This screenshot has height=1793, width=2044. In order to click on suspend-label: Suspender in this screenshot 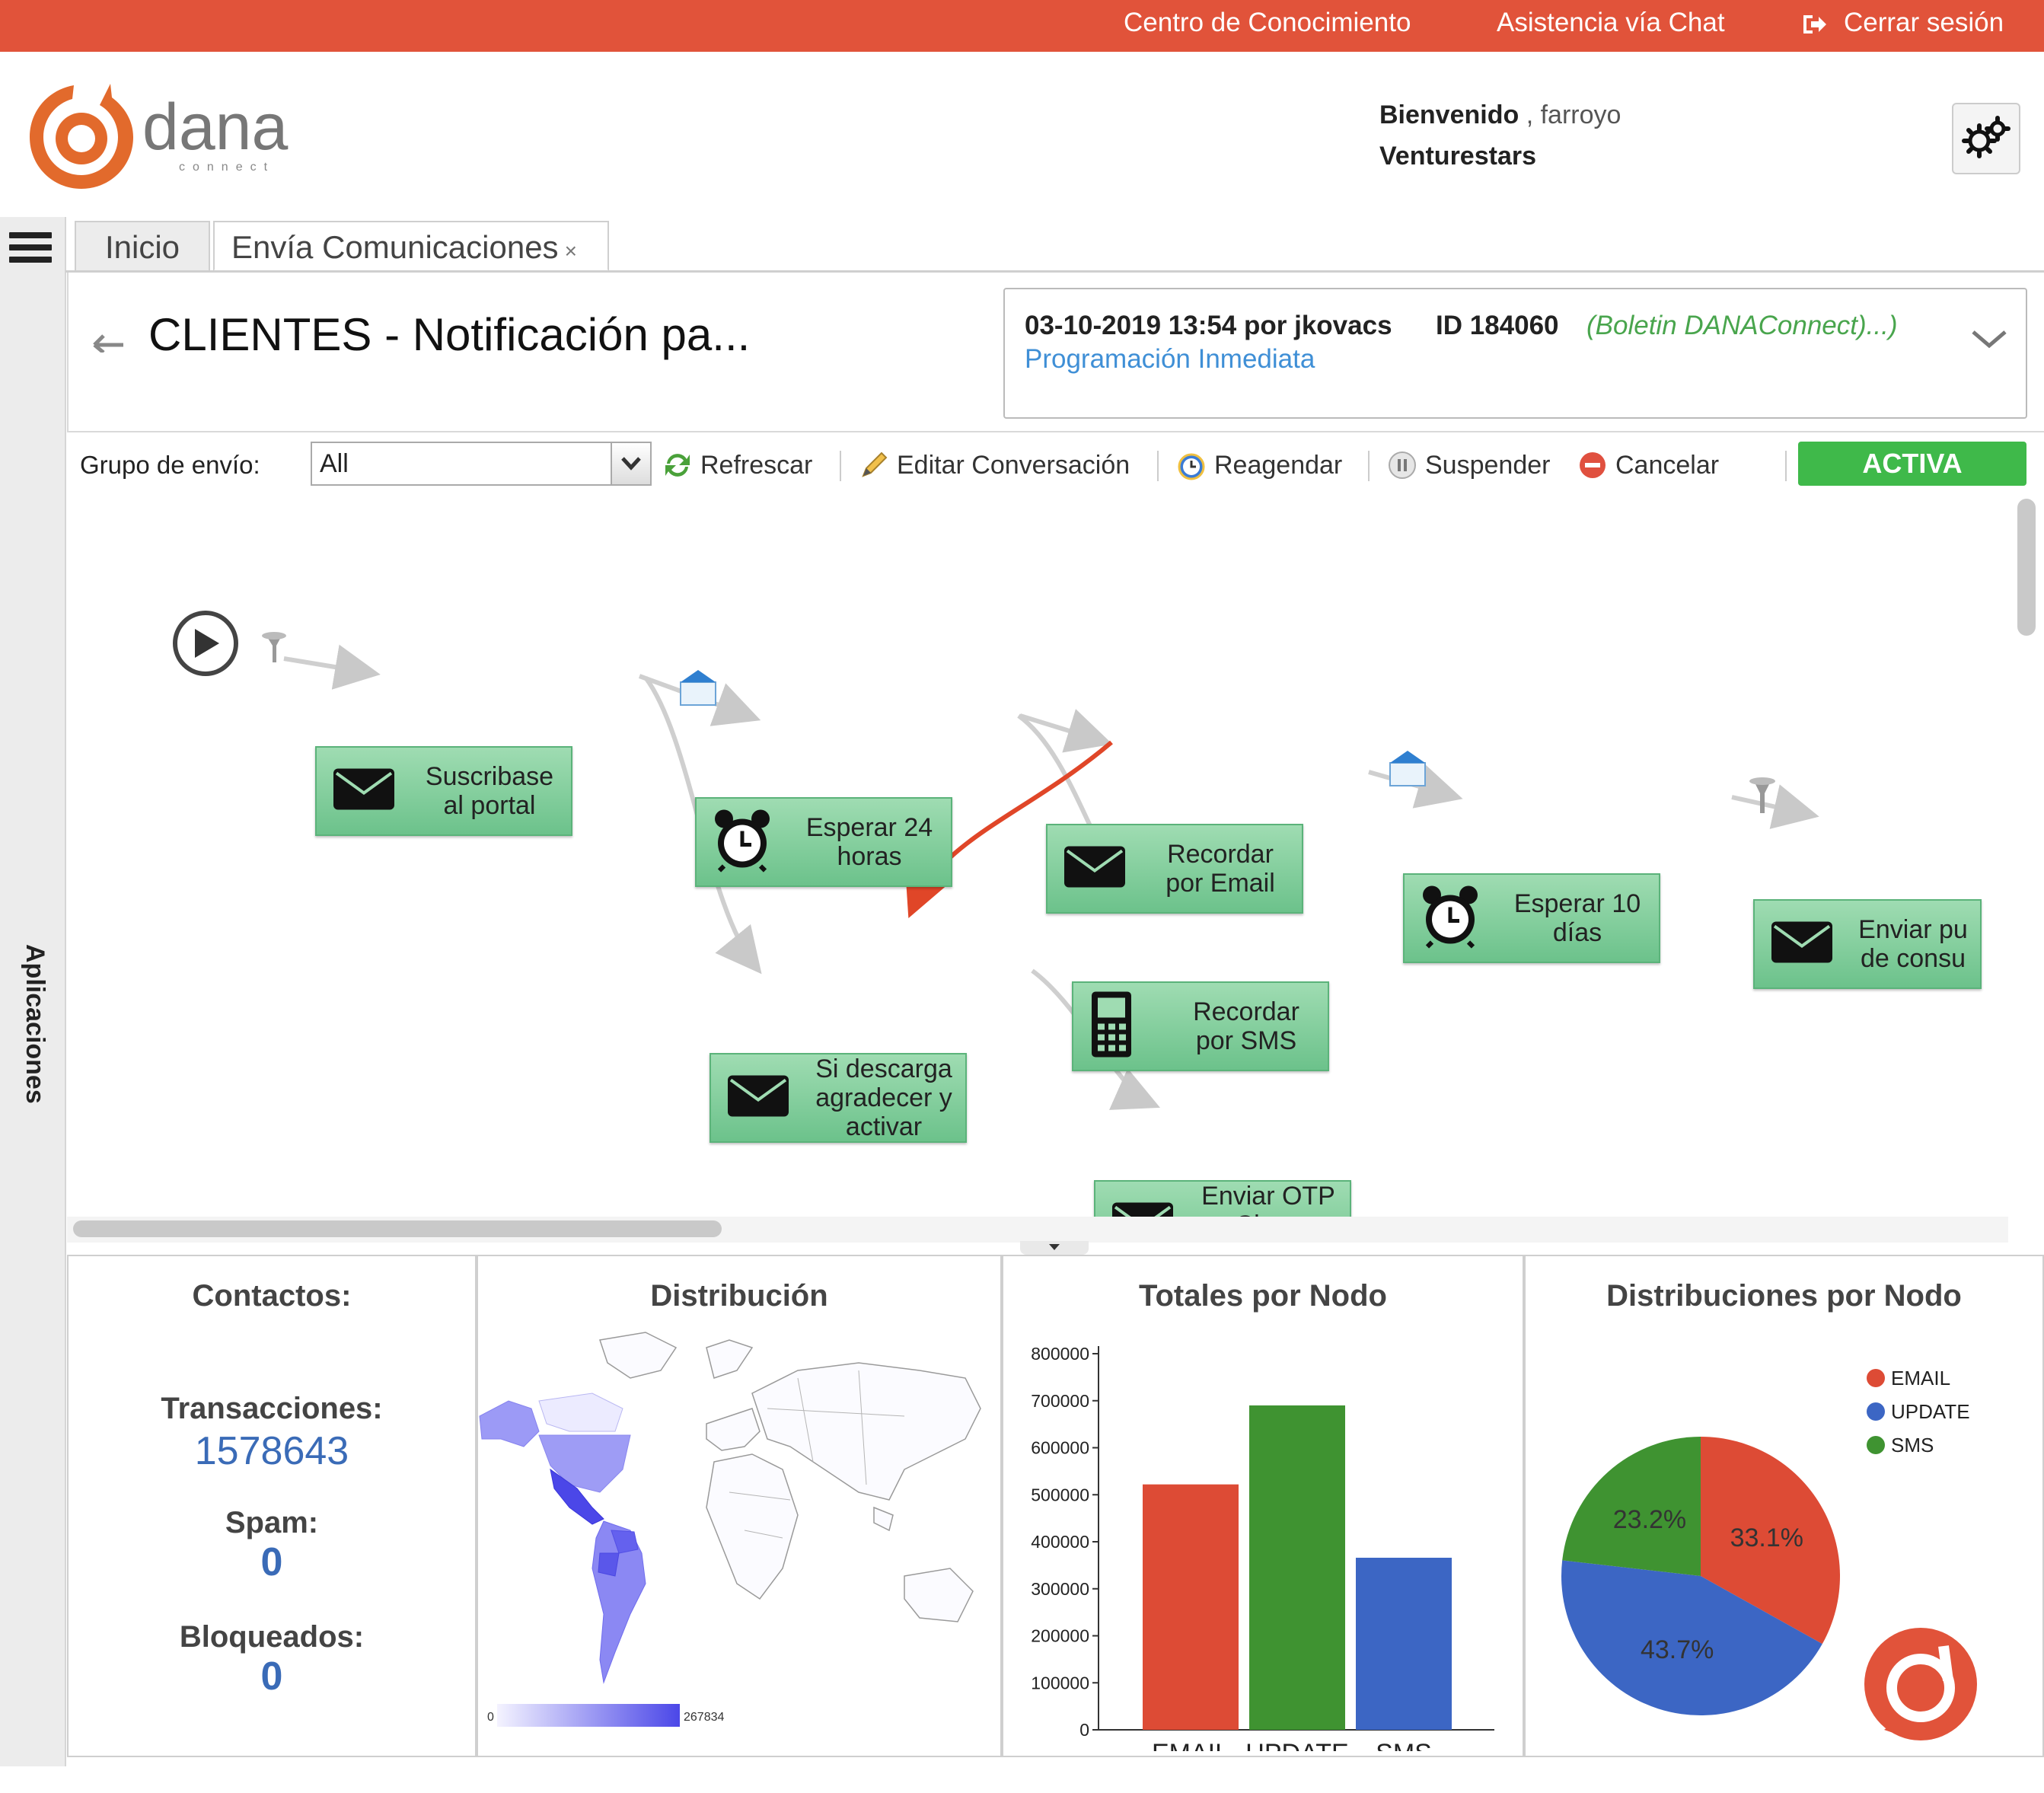, I will do `click(1488, 465)`.